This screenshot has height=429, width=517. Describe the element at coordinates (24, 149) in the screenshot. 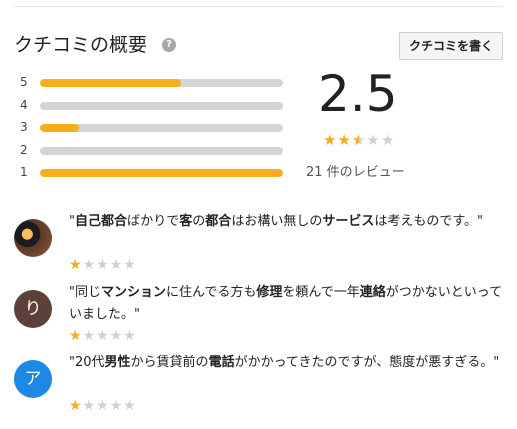

I see `rating-bar-label: 2` at that location.